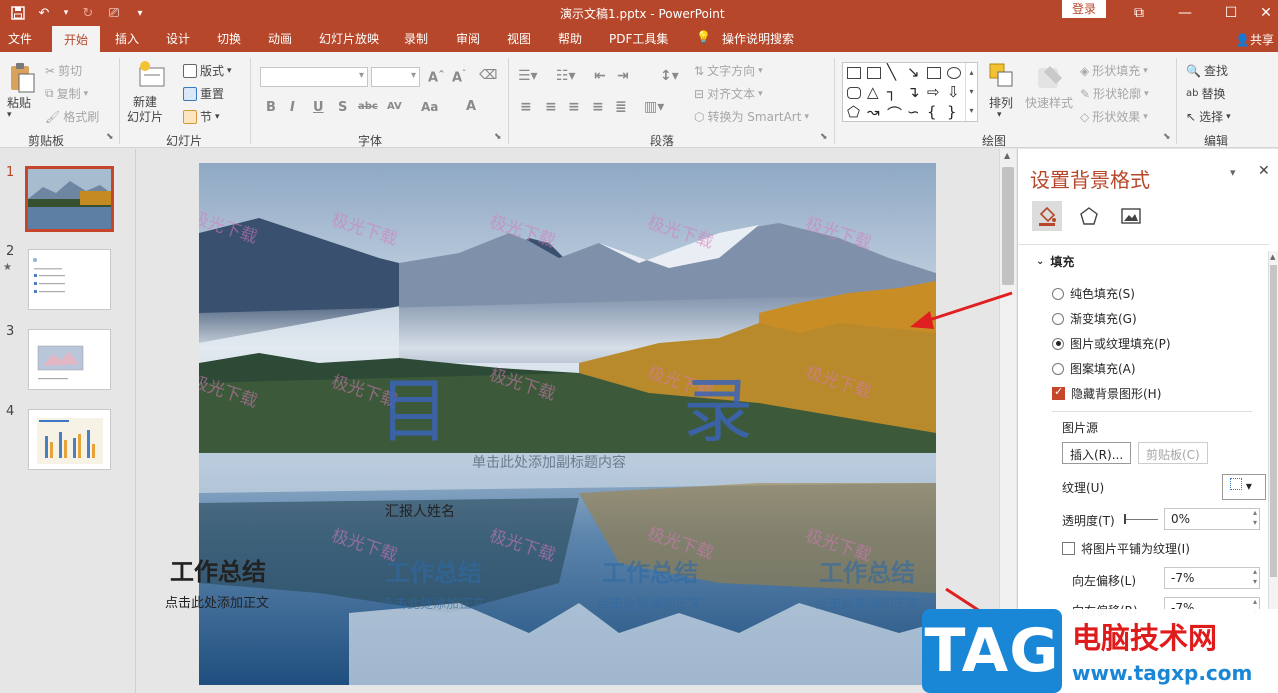  Describe the element at coordinates (229, 38) in the screenshot. I see `tab-transitions: 切换` at that location.